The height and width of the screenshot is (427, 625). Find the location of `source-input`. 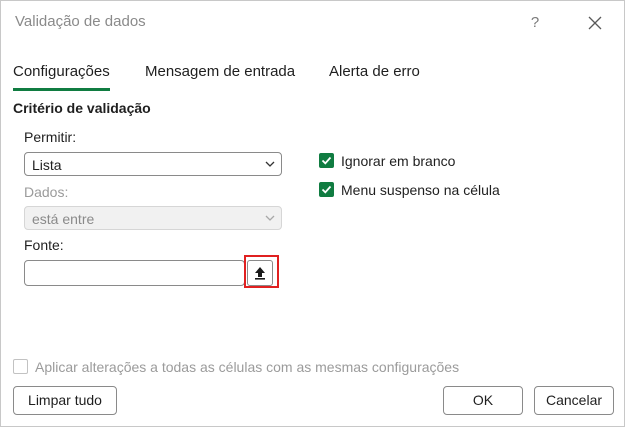

source-input is located at coordinates (134, 273).